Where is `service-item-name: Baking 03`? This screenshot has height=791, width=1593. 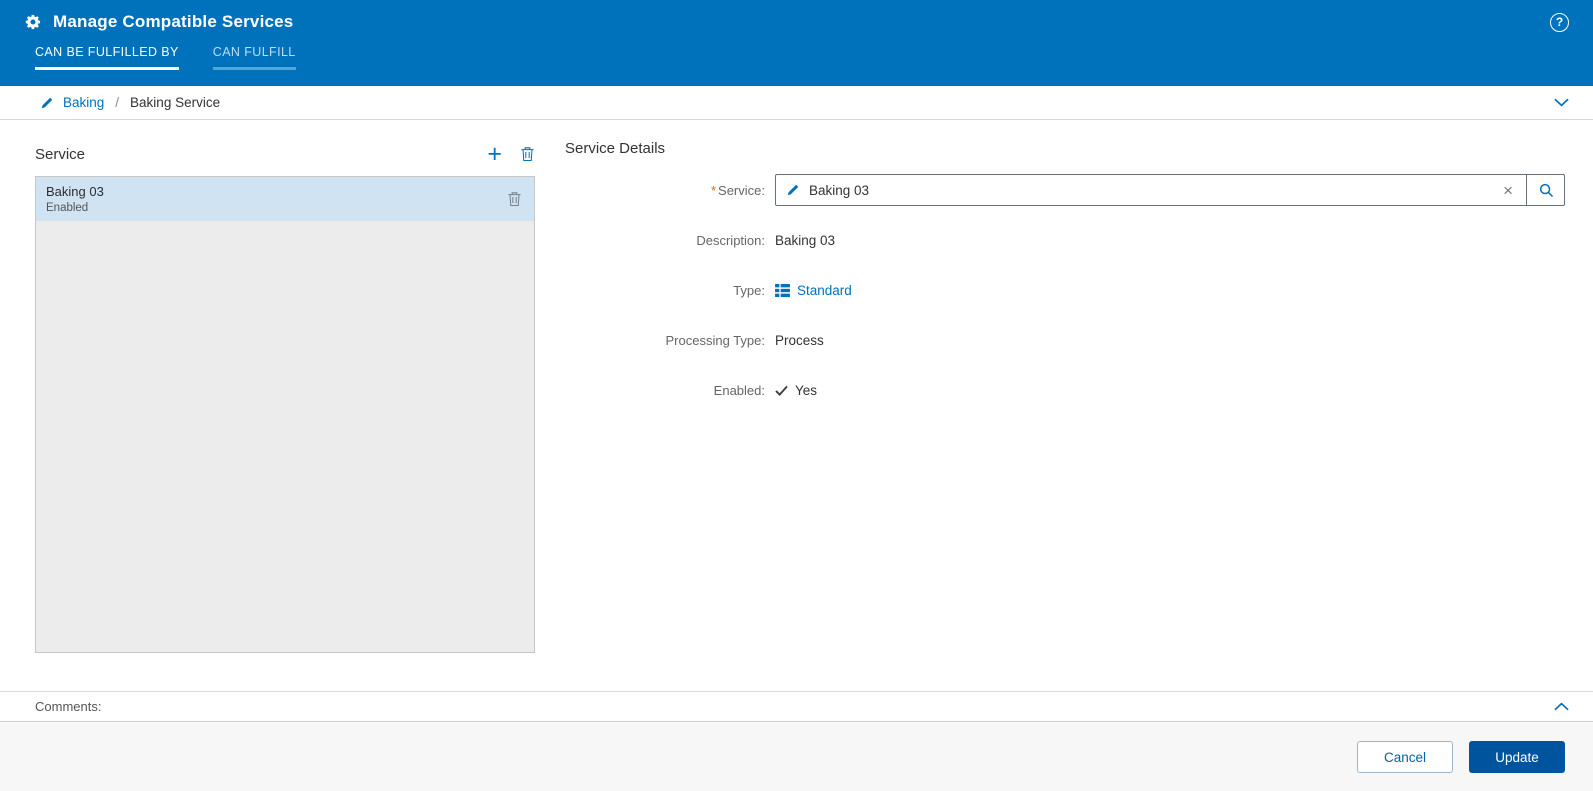
service-item-name: Baking 03 is located at coordinates (75, 191).